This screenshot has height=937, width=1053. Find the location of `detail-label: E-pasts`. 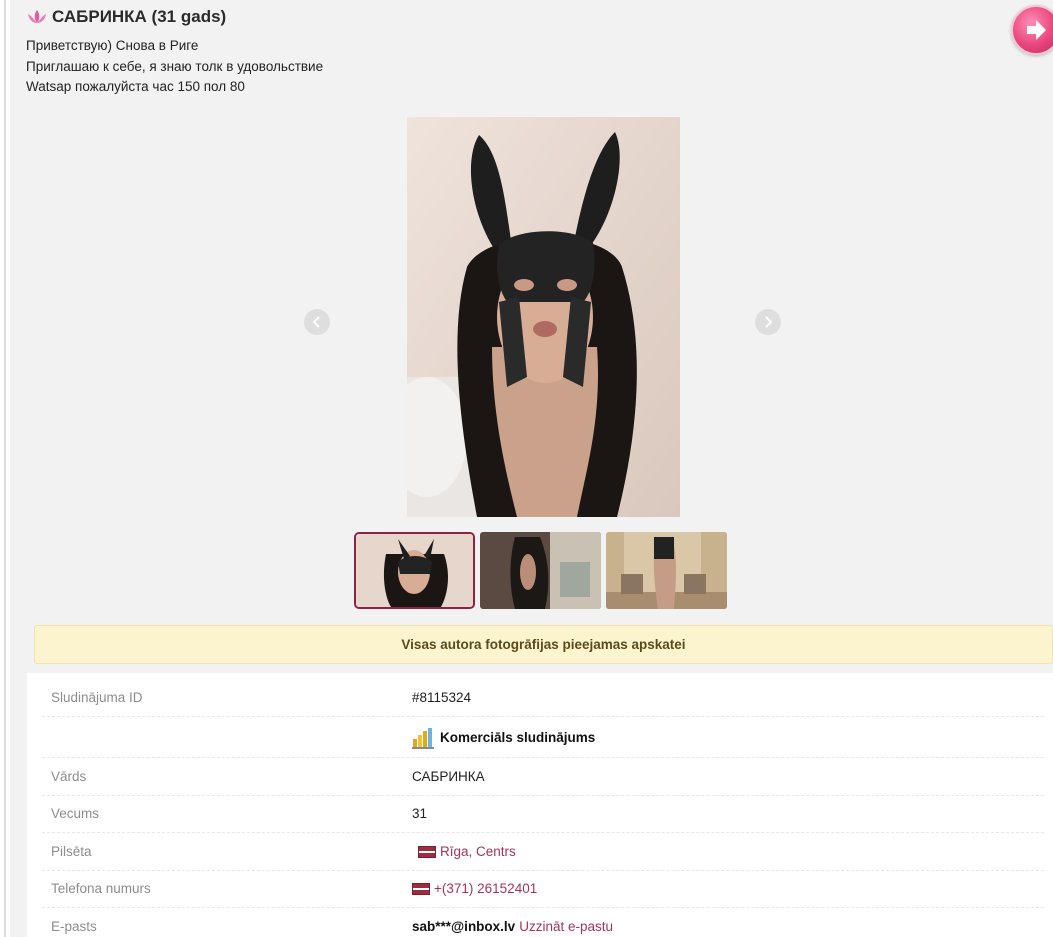

detail-label: E-pasts is located at coordinates (74, 926).